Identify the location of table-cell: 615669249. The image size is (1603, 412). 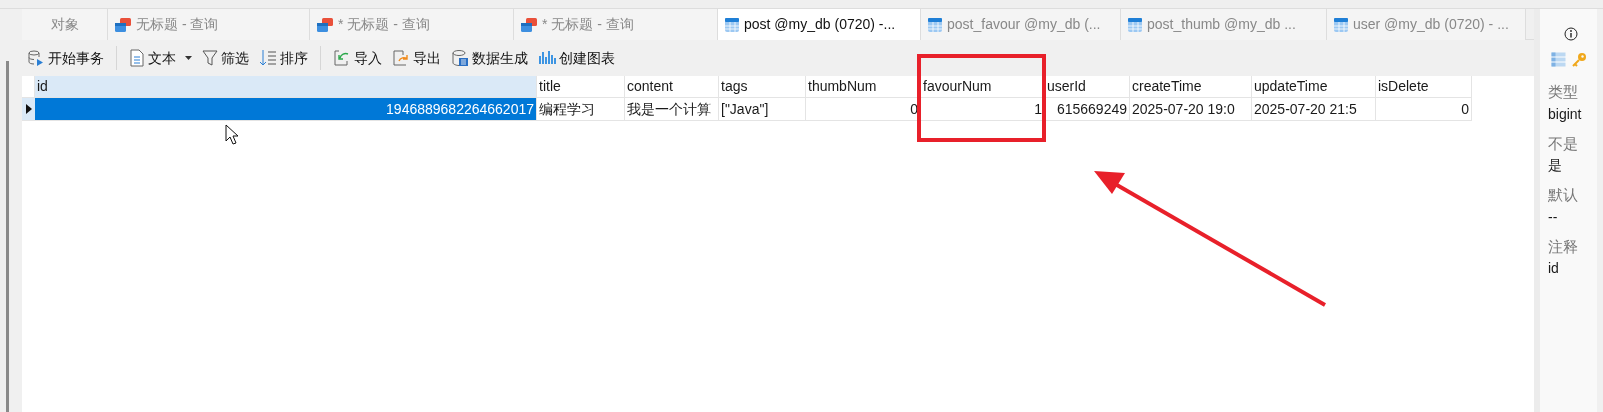
(1087, 109).